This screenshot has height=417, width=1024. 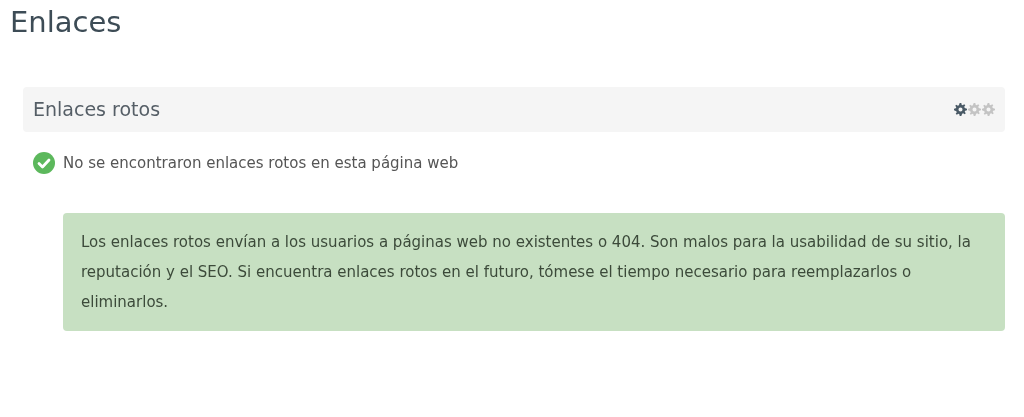 I want to click on page-title: Enlaces, so click(x=66, y=22).